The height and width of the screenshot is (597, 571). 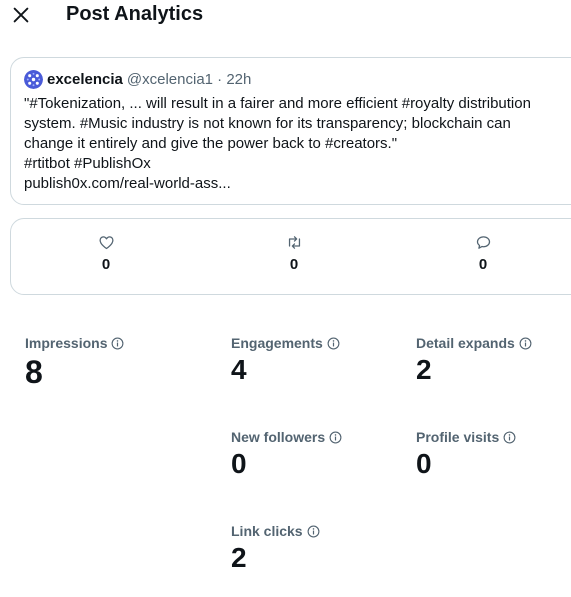 I want to click on repost-count: 0, so click(x=294, y=264).